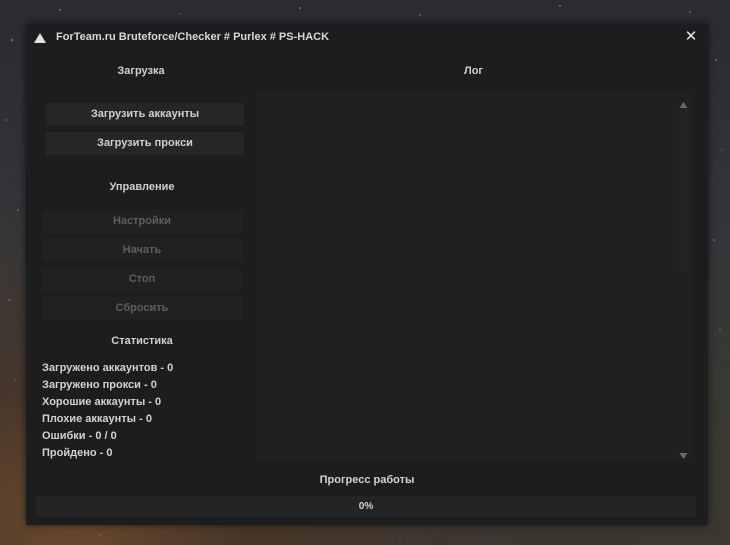 The height and width of the screenshot is (545, 730). What do you see at coordinates (683, 190) in the screenshot?
I see `scroll-thumb` at bounding box center [683, 190].